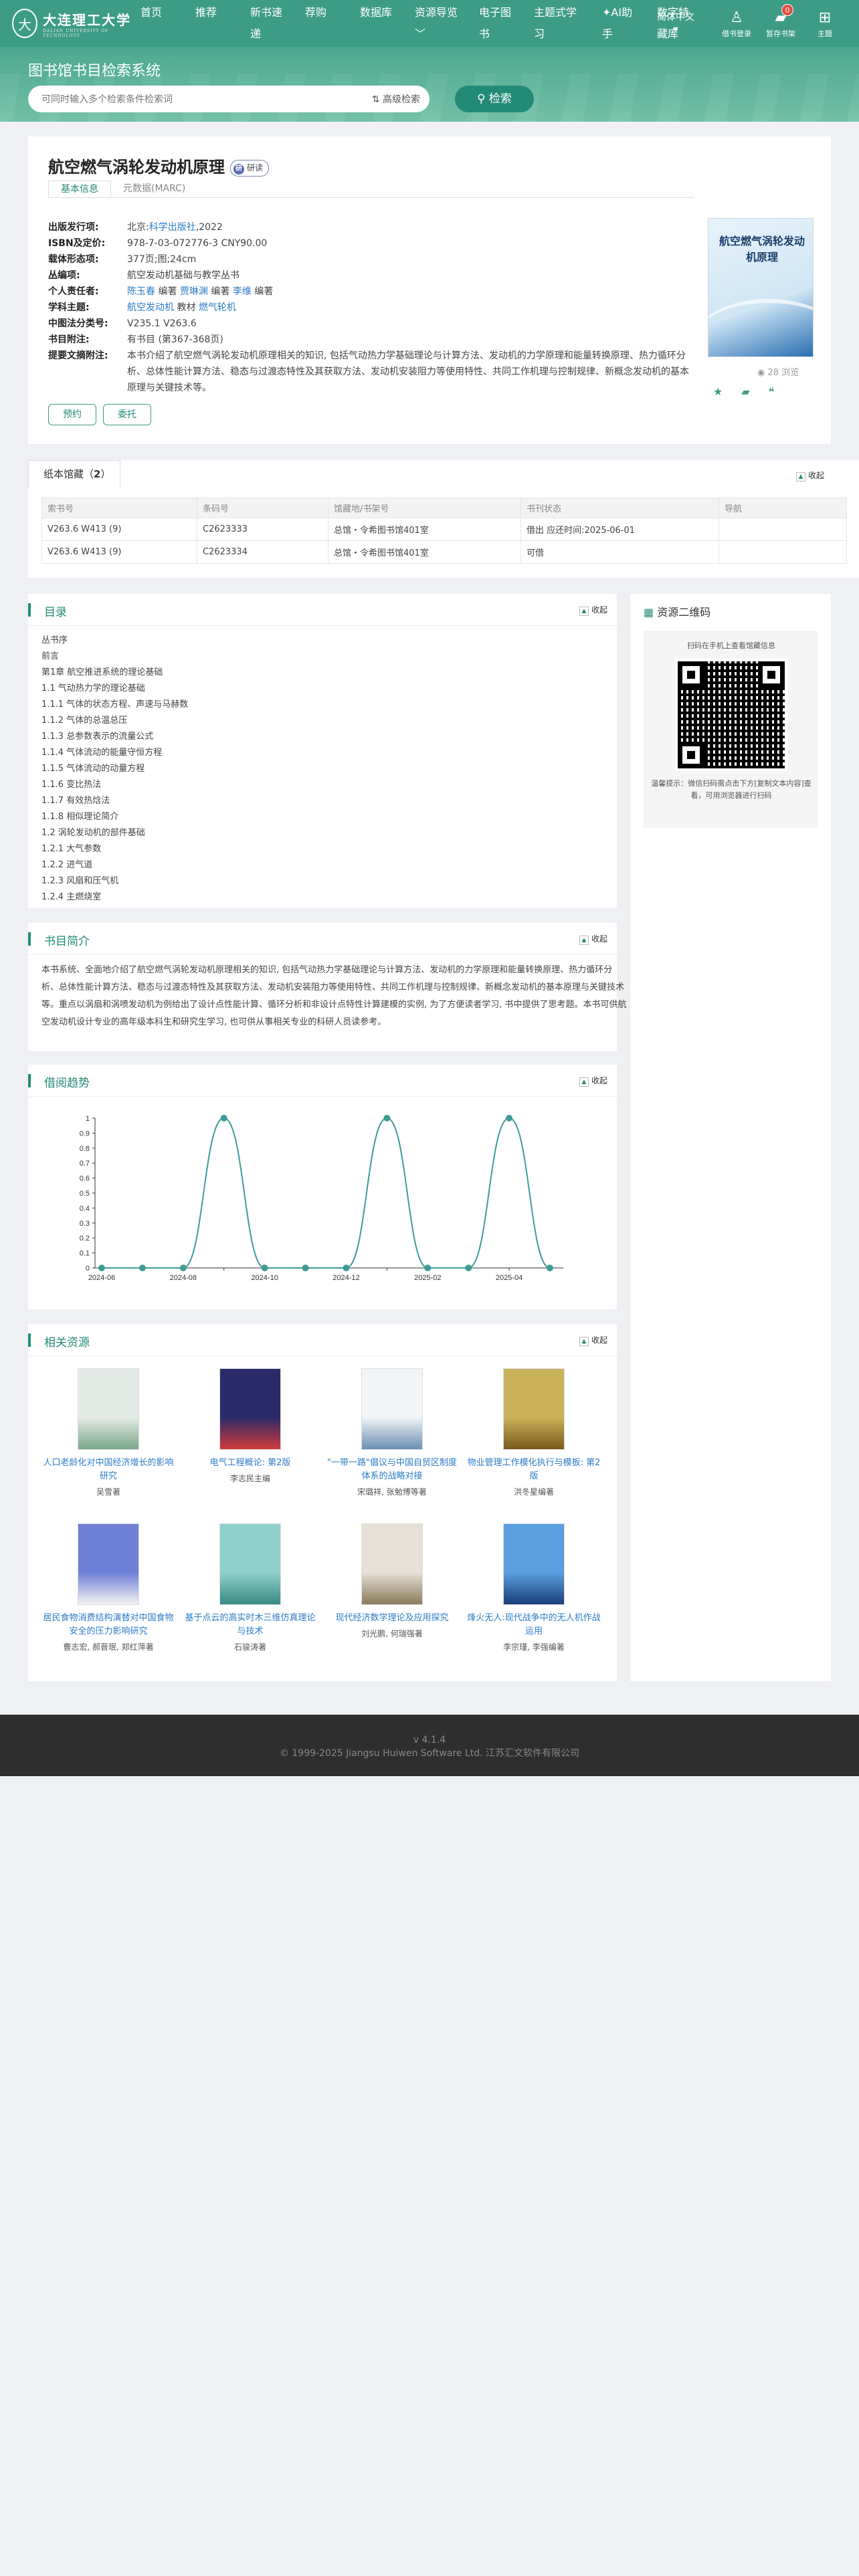  What do you see at coordinates (781, 21) in the screenshot?
I see `bookshelf-button: ▰ 0 暂存书架` at bounding box center [781, 21].